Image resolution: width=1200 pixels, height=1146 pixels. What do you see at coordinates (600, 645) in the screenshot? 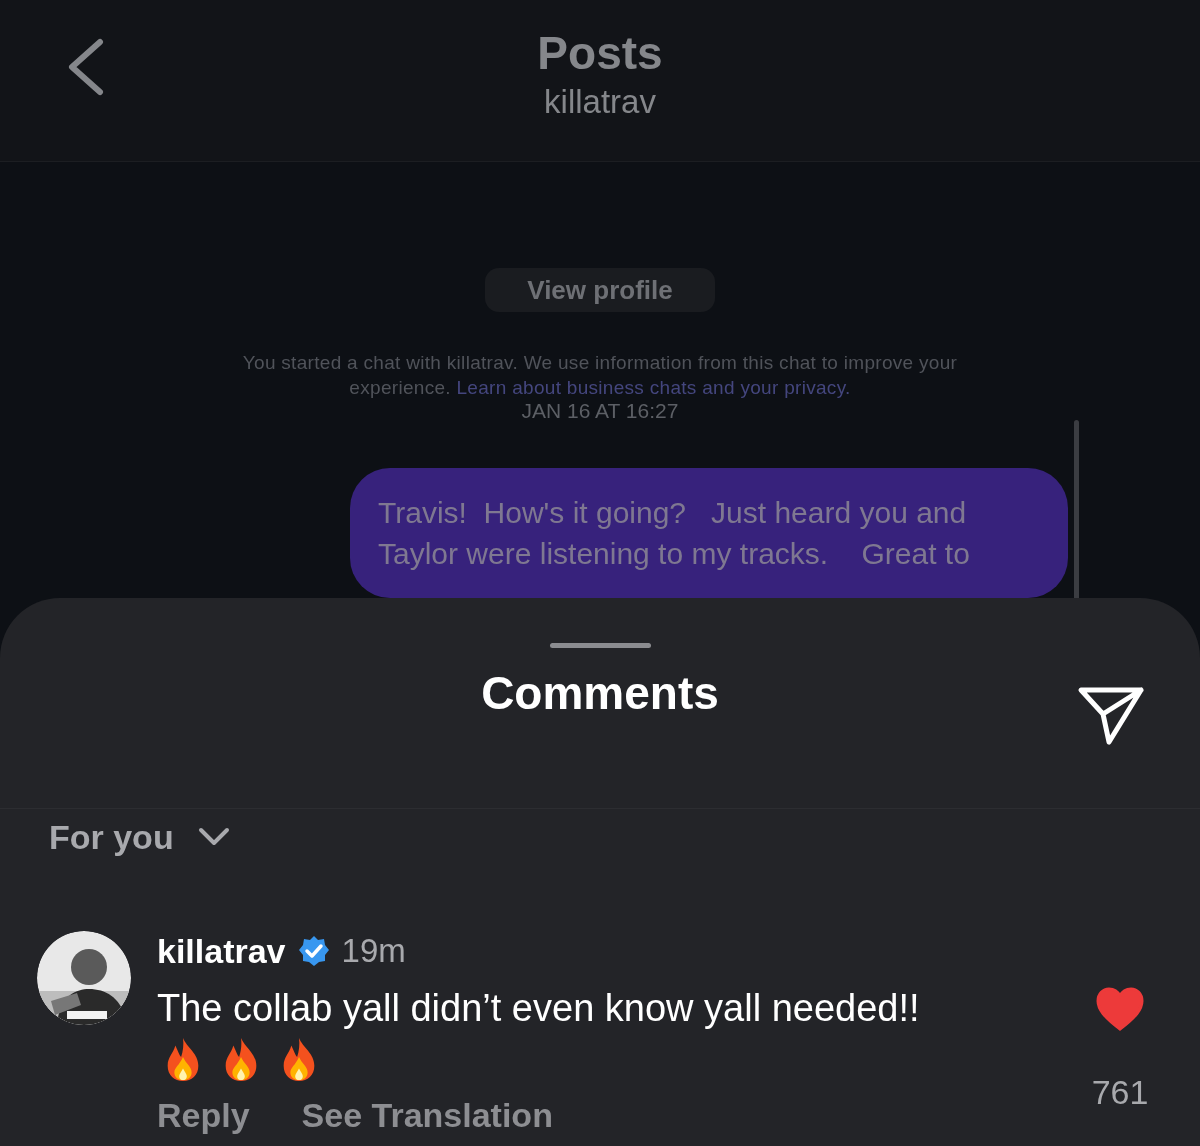
I see `sheet-handle` at bounding box center [600, 645].